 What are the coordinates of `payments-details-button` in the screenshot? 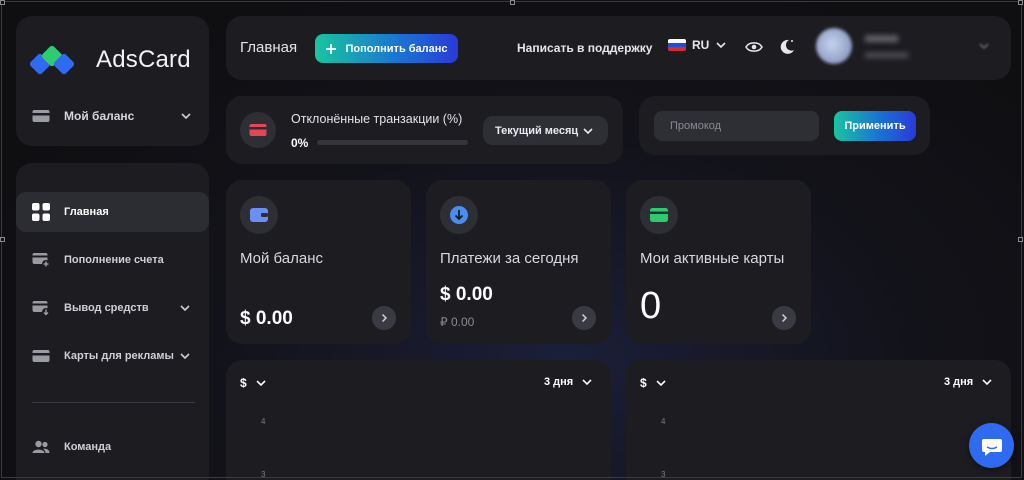 It's located at (584, 318).